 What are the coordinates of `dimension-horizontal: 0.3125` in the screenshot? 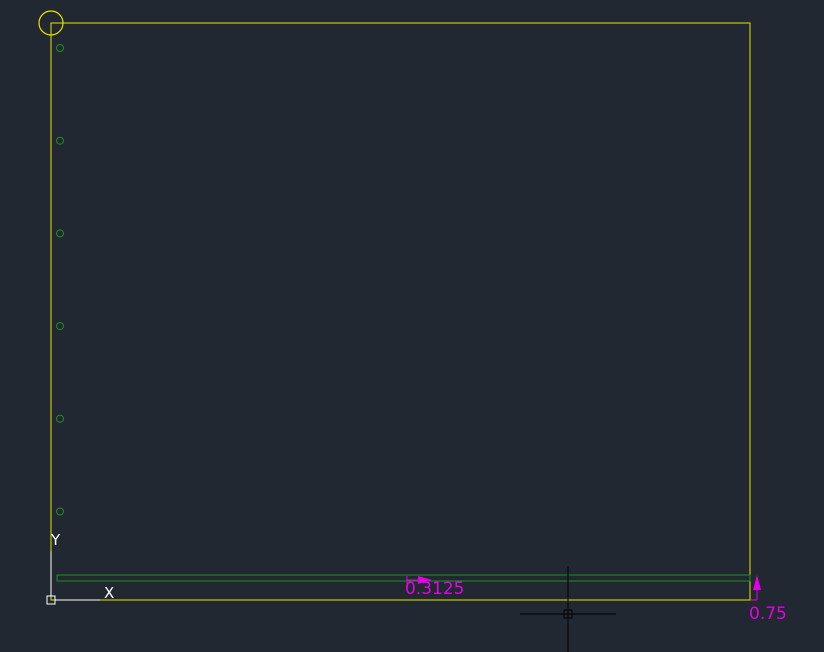 It's located at (434, 587).